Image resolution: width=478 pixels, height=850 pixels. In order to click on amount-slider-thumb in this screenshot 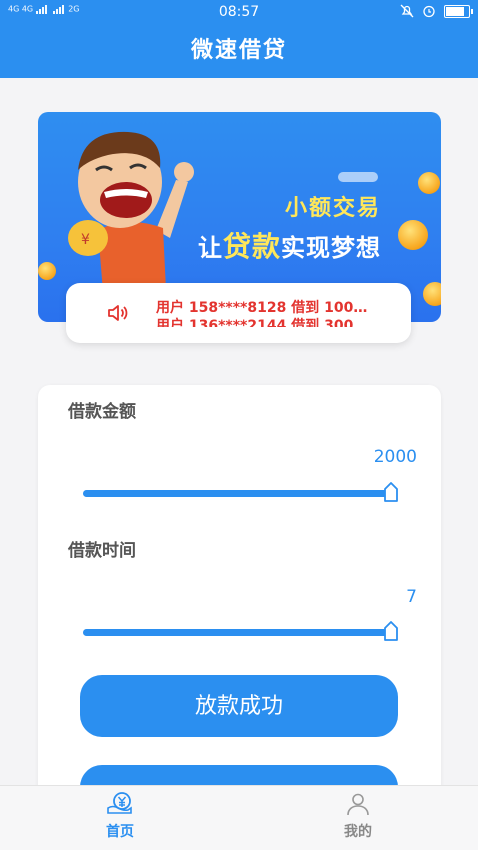, I will do `click(391, 492)`.